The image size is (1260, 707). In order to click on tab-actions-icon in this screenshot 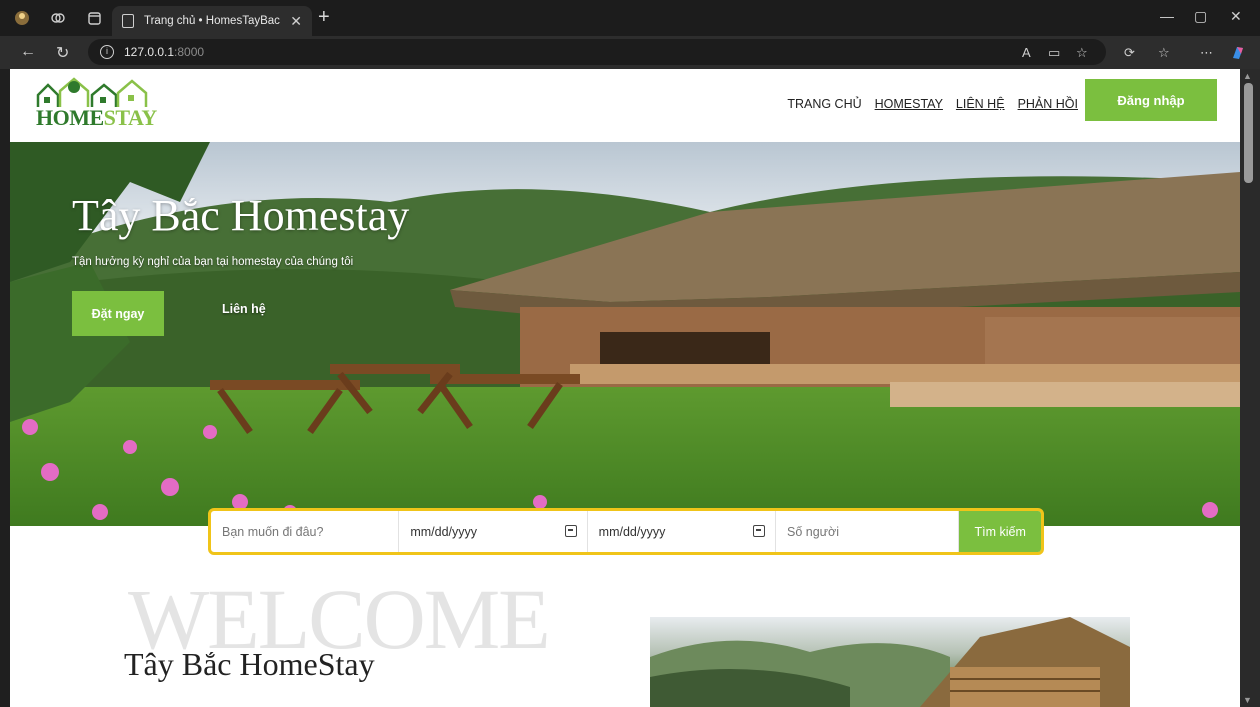, I will do `click(94, 18)`.